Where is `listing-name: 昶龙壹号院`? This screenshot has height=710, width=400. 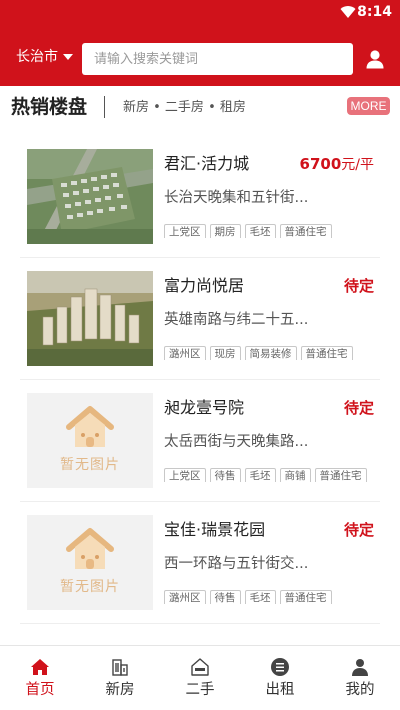 listing-name: 昶龙壹号院 is located at coordinates (204, 407).